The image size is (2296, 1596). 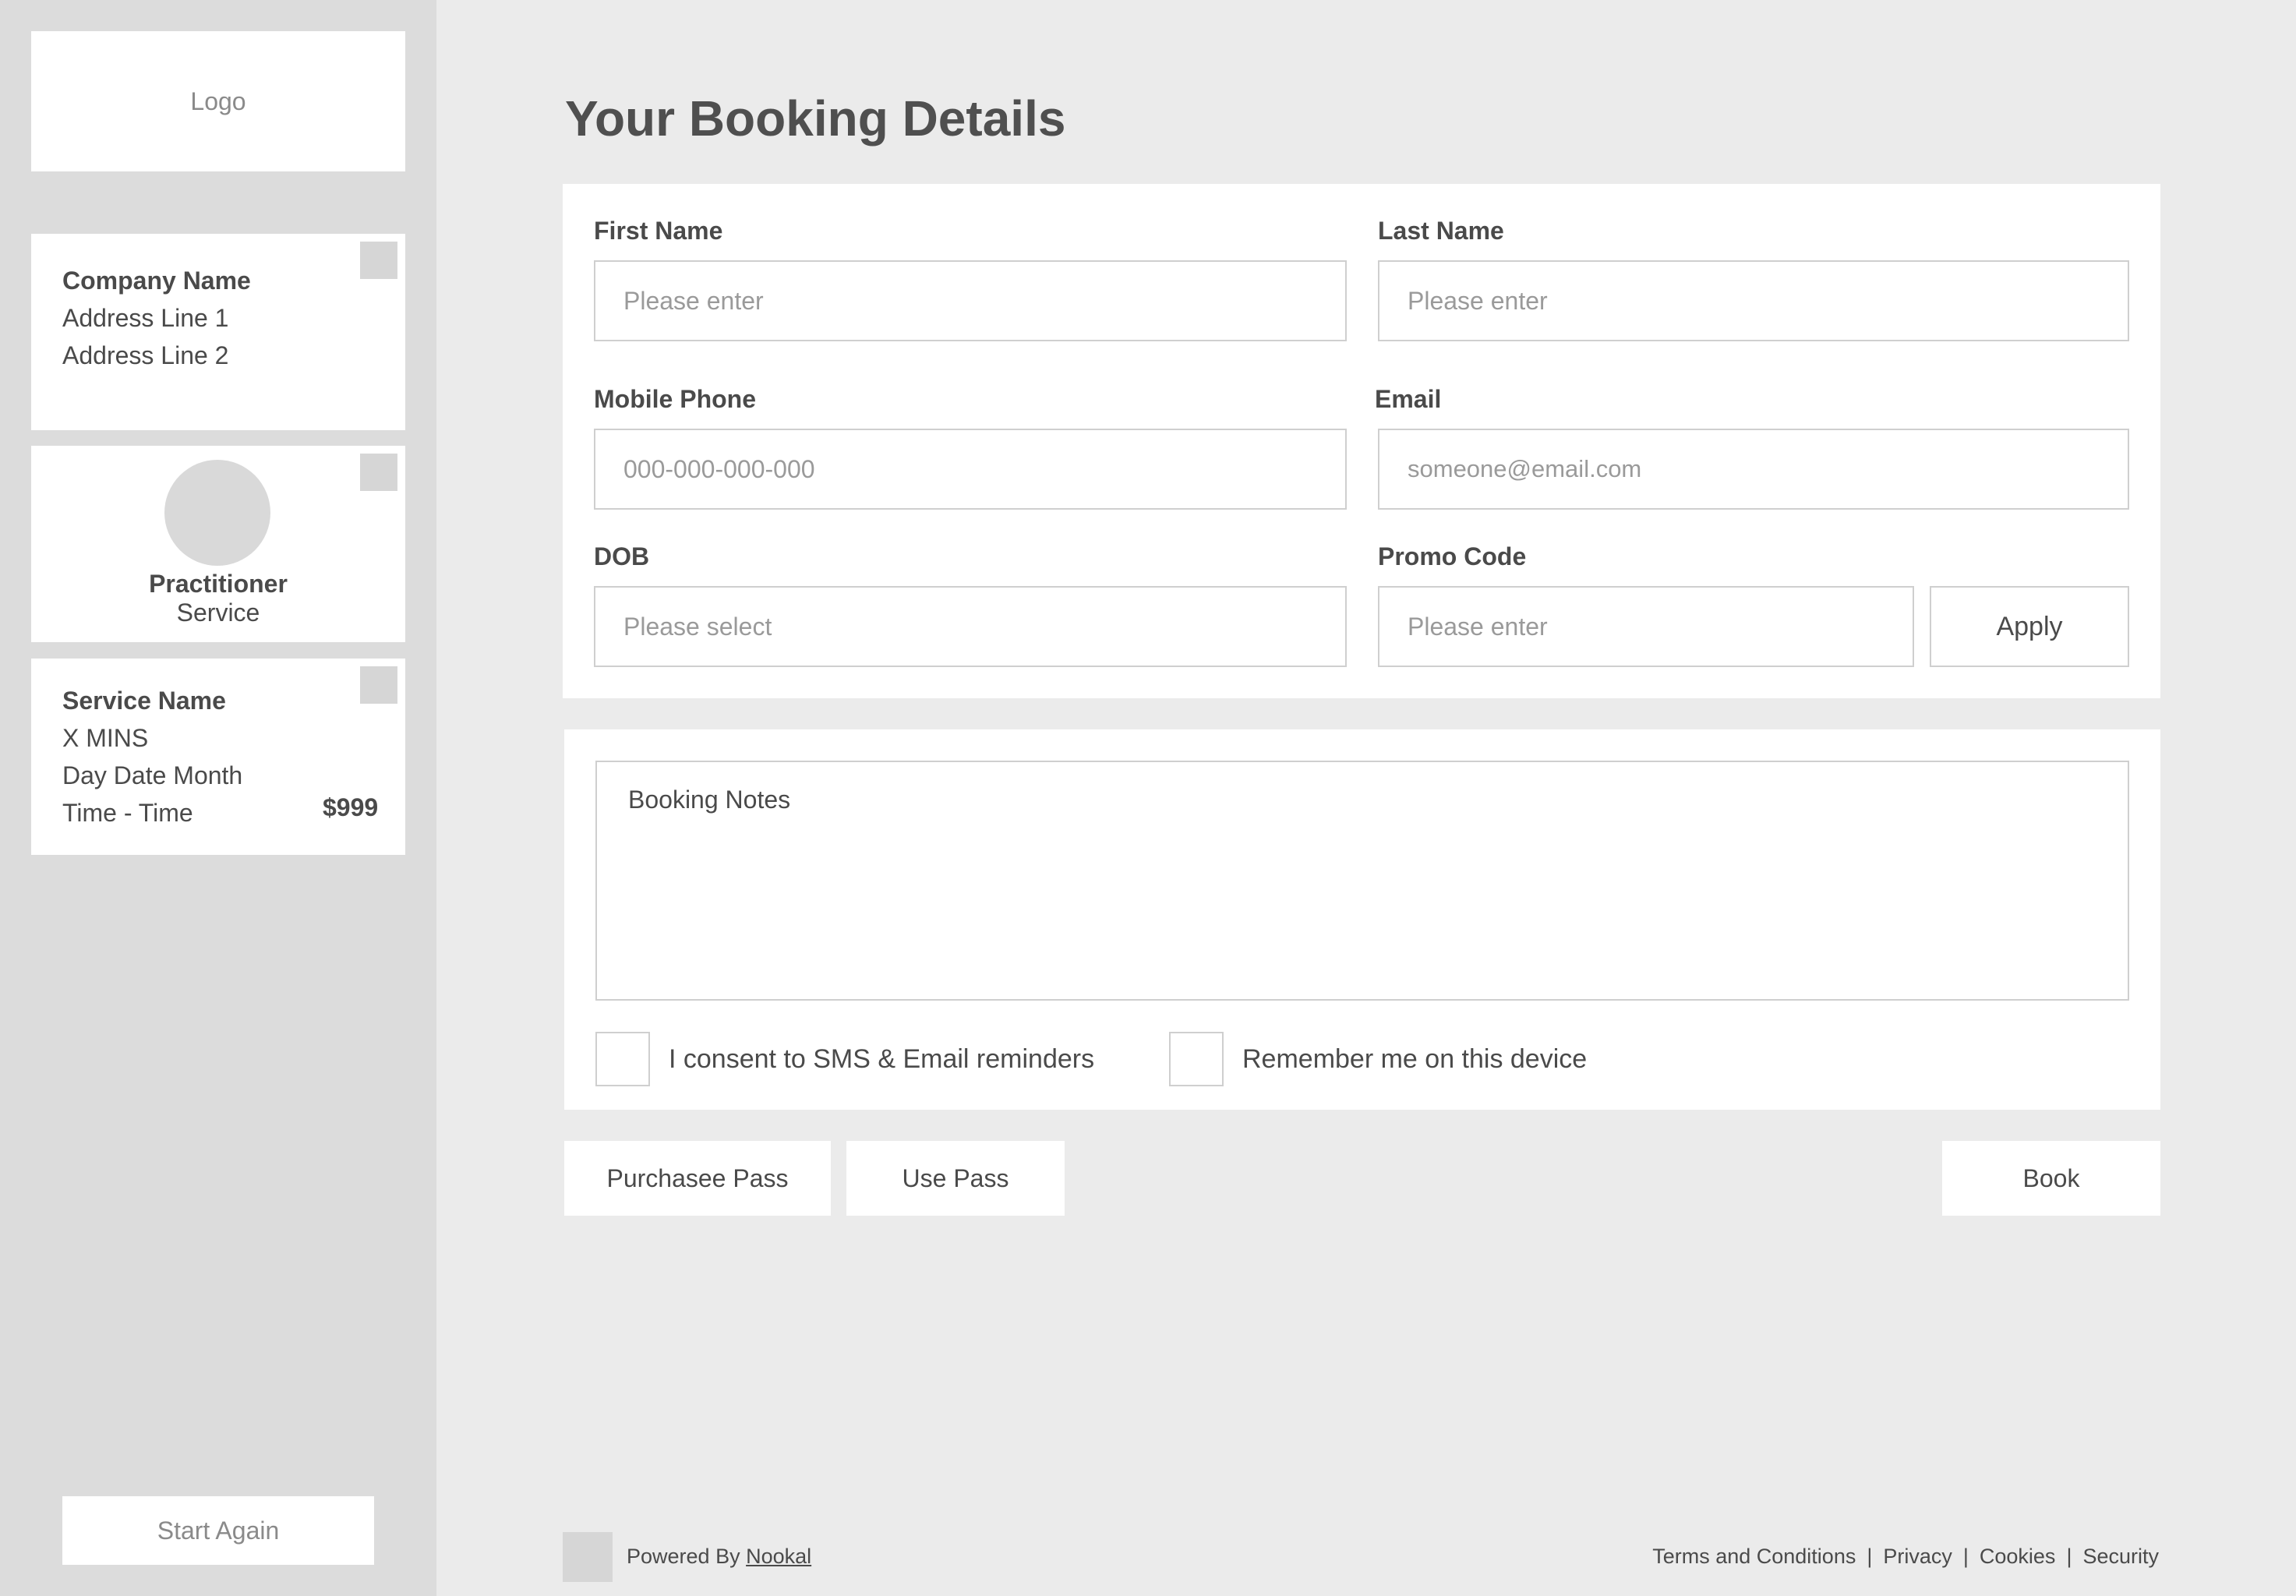 I want to click on logo-card: Logo, so click(x=218, y=101).